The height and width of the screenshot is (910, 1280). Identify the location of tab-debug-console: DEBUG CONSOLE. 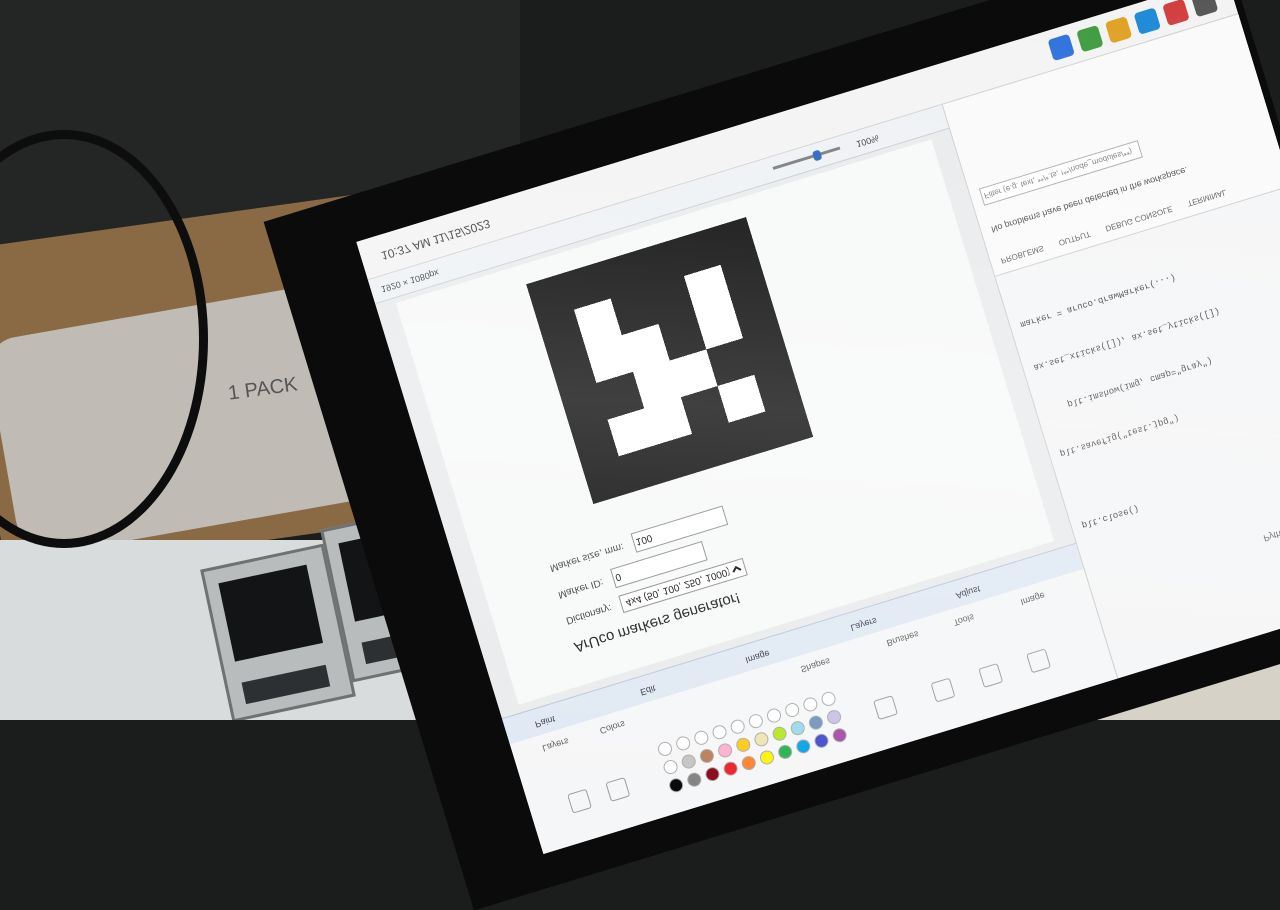
(1138, 218).